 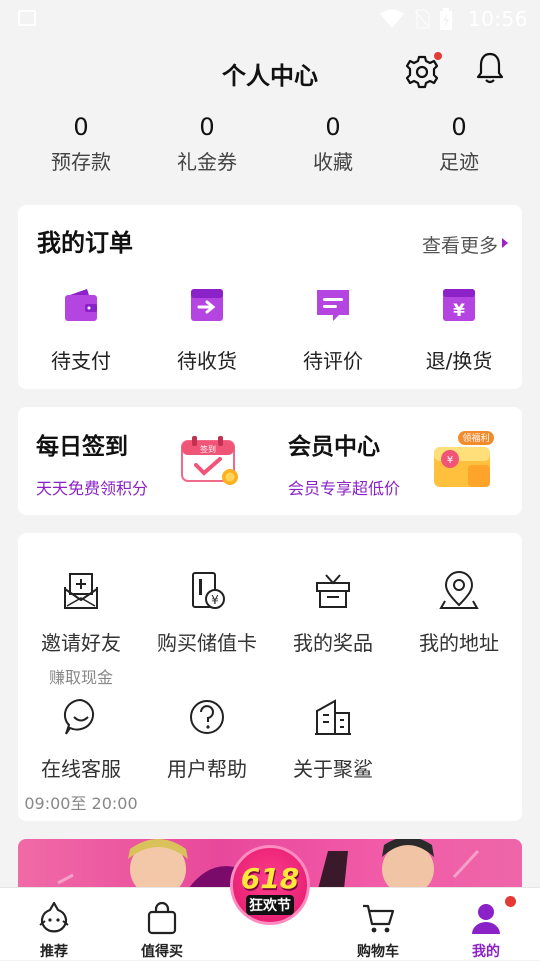 I want to click on service-label: 我的奖品, so click(x=333, y=643).